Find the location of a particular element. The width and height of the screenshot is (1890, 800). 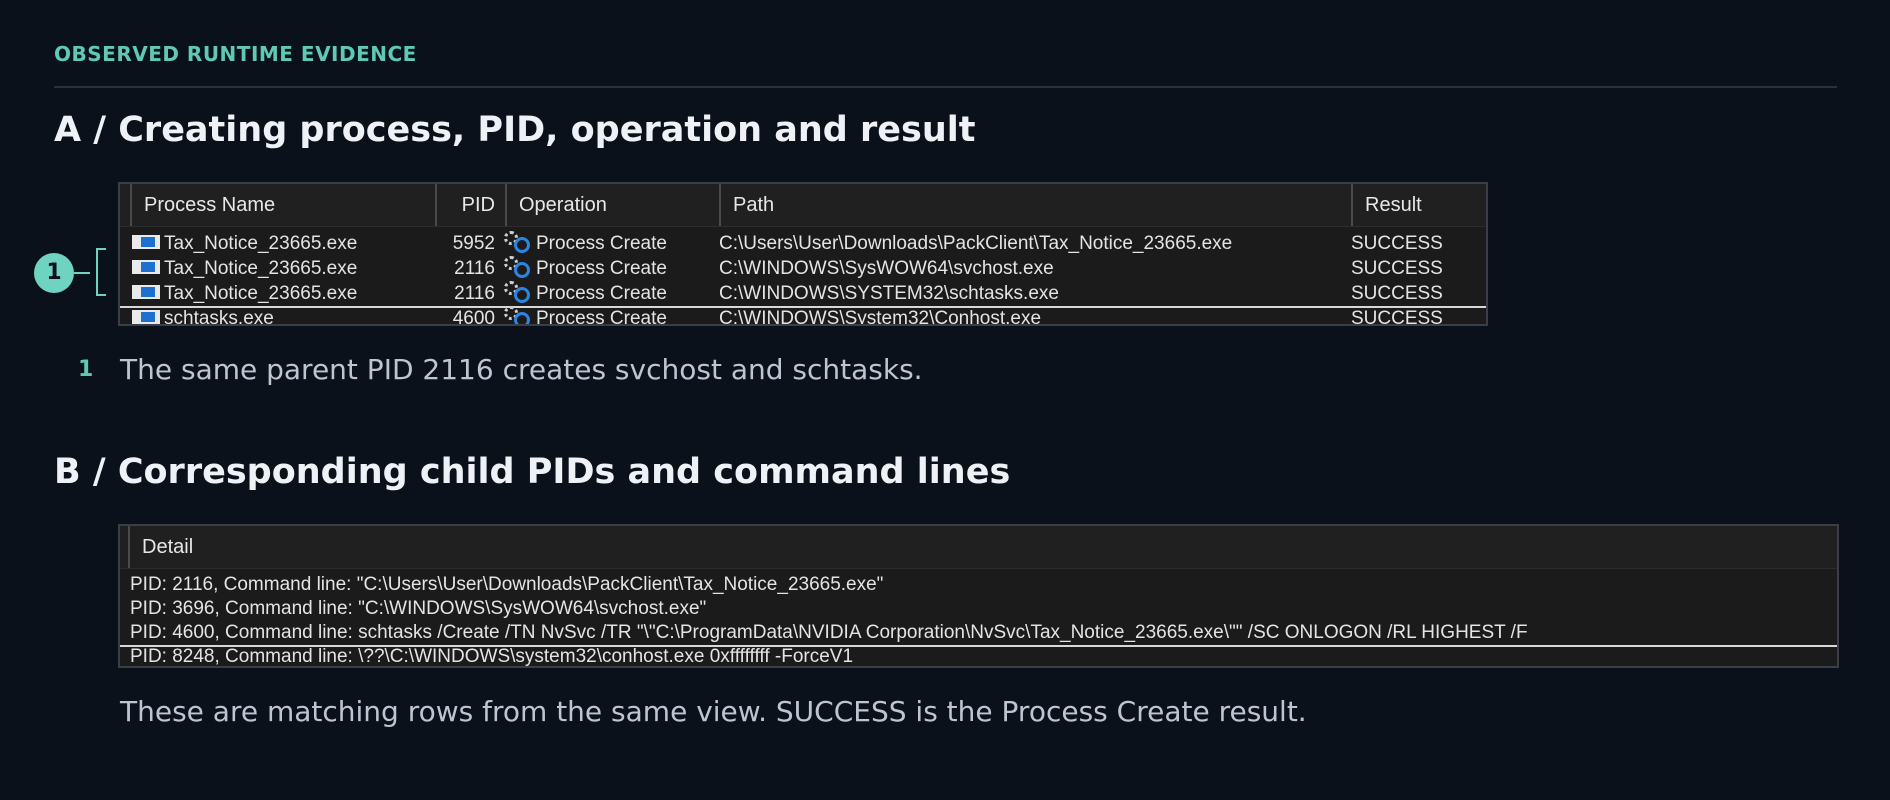

process-name: schtasks.exe is located at coordinates (219, 317).